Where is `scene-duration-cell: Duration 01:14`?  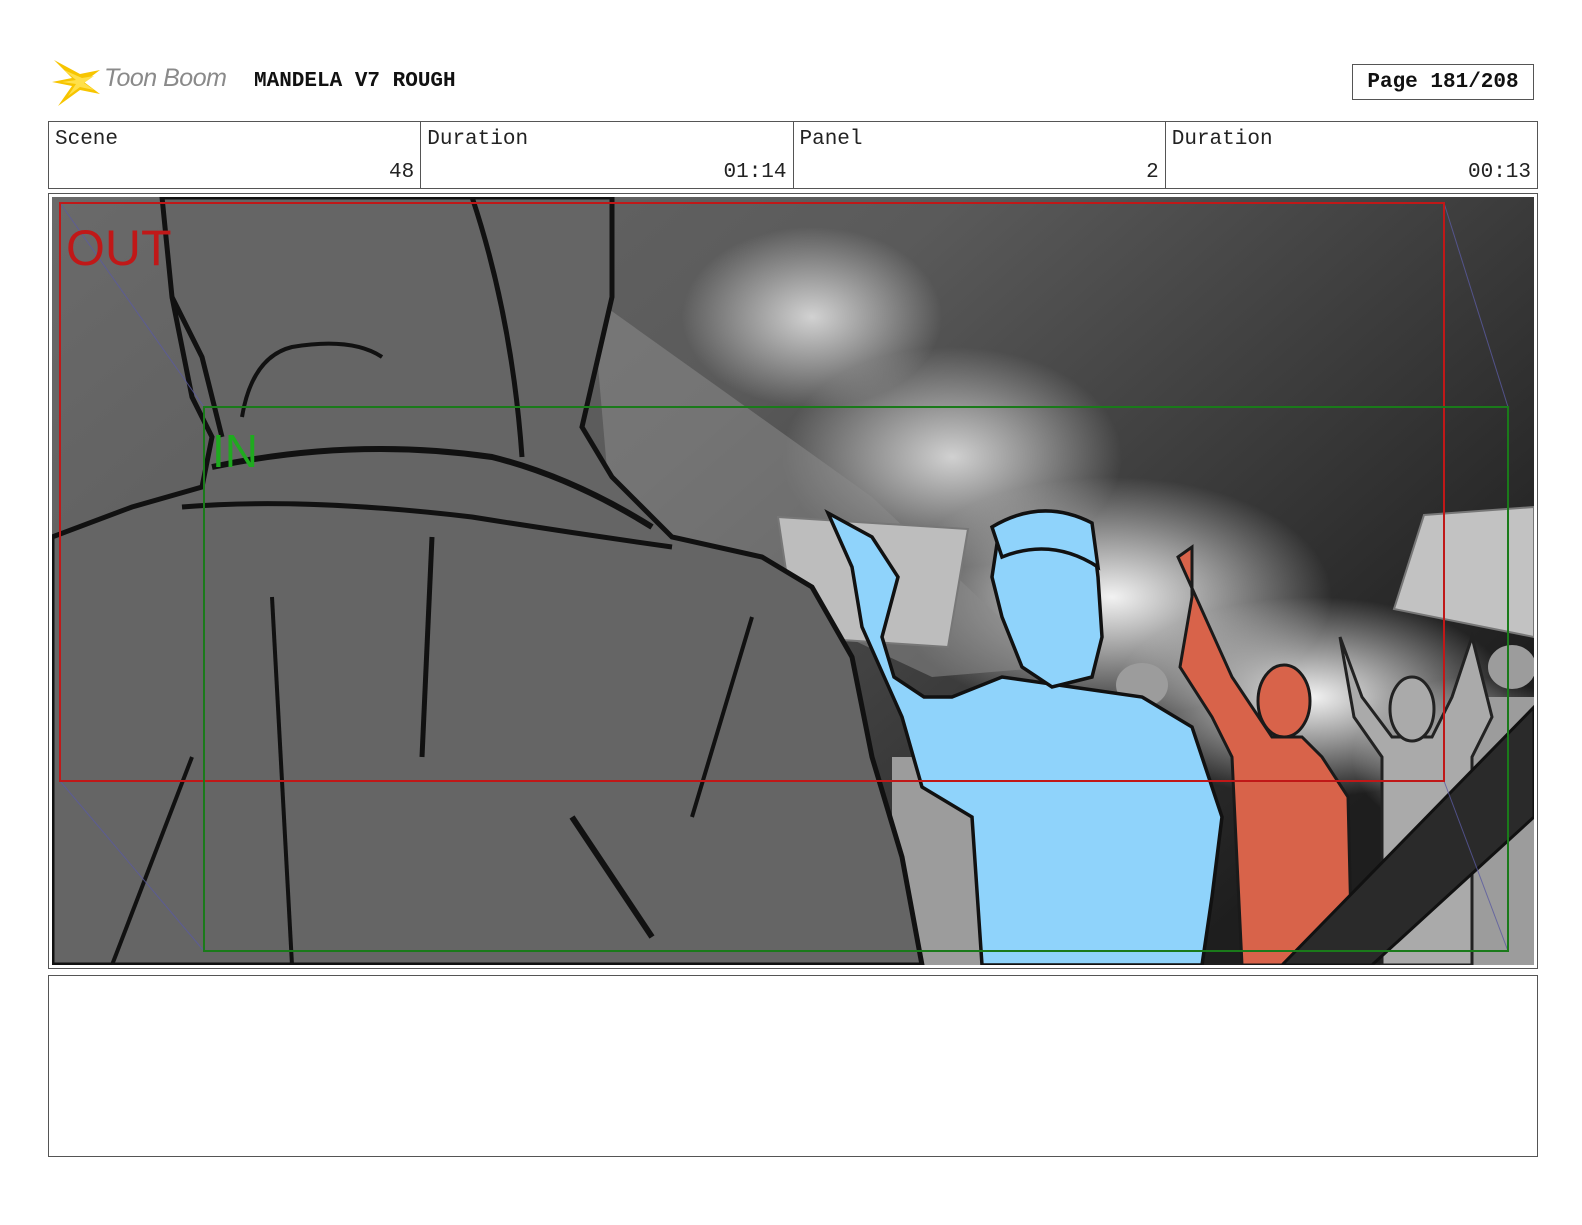
scene-duration-cell: Duration 01:14 is located at coordinates (607, 155).